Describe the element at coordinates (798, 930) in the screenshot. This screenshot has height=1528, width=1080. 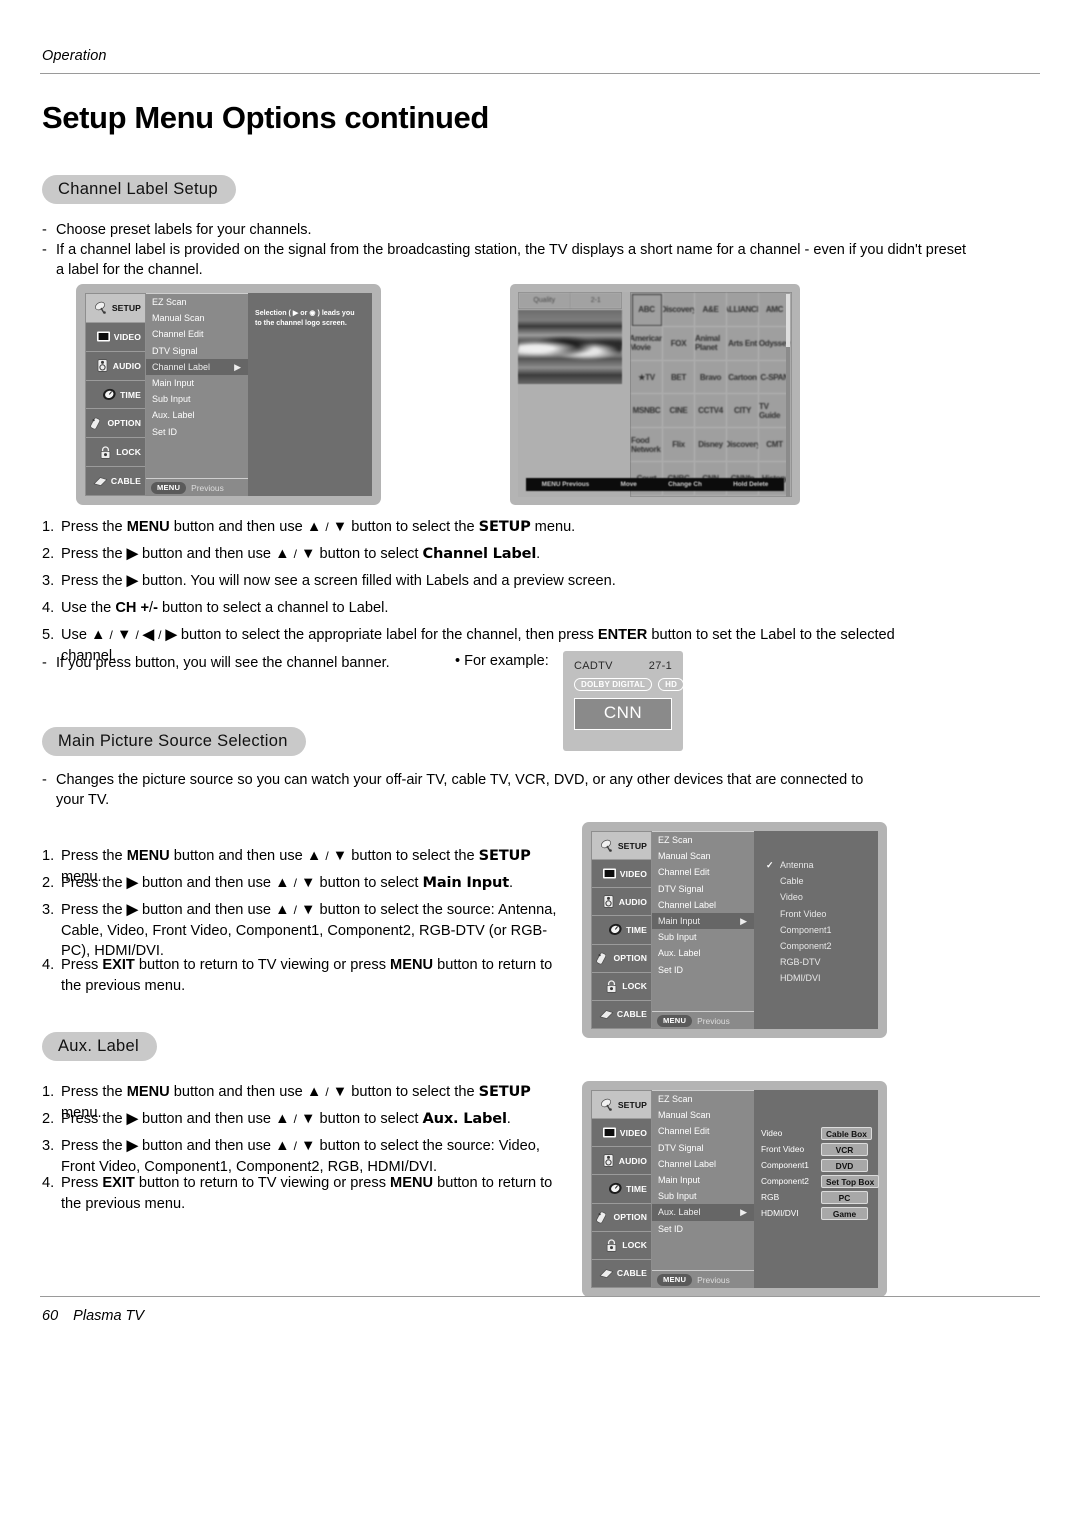
I see `source-item-component1: Component1` at that location.